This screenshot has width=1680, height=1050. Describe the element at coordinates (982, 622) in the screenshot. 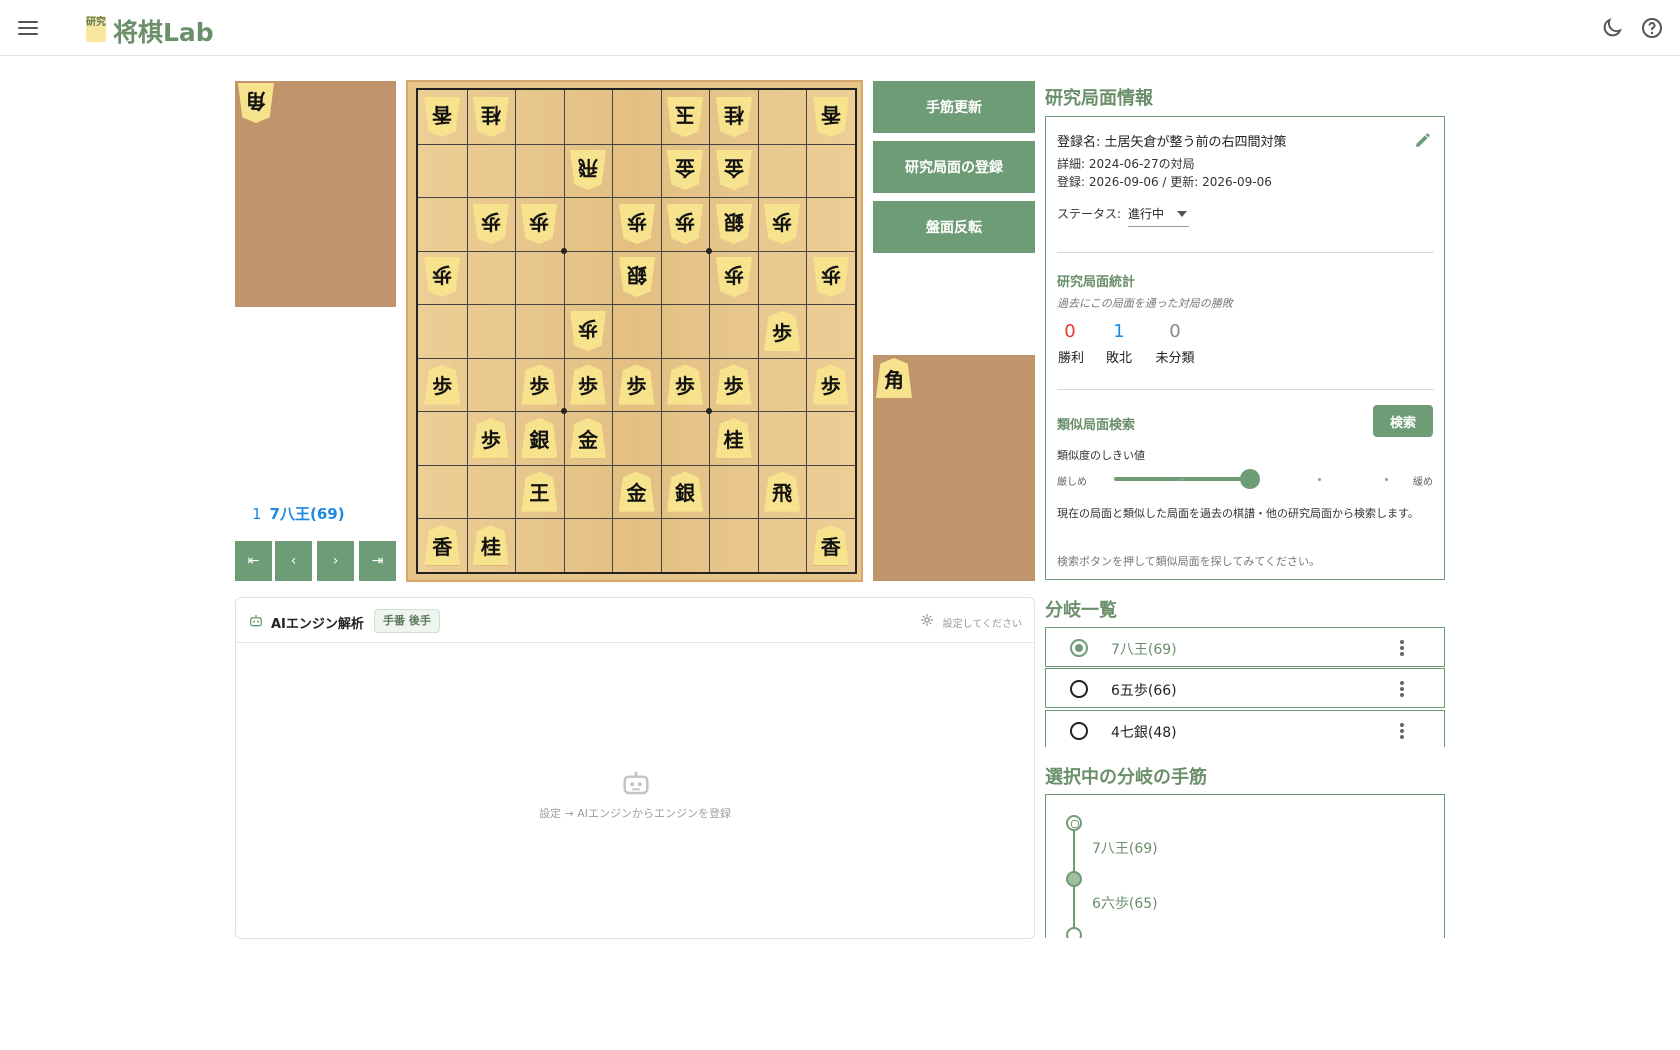

I see `ai-setting-hint: 設定してください` at that location.